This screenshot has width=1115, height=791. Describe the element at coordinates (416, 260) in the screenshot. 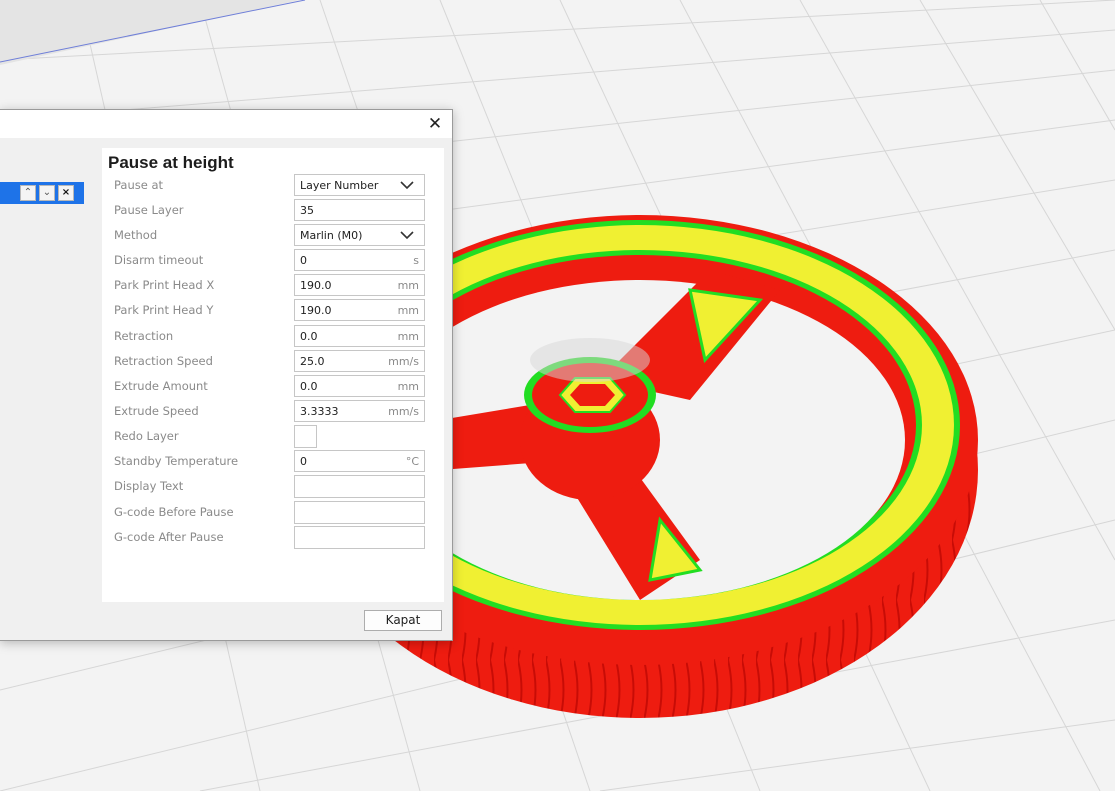

I see `unit-label: s` at that location.